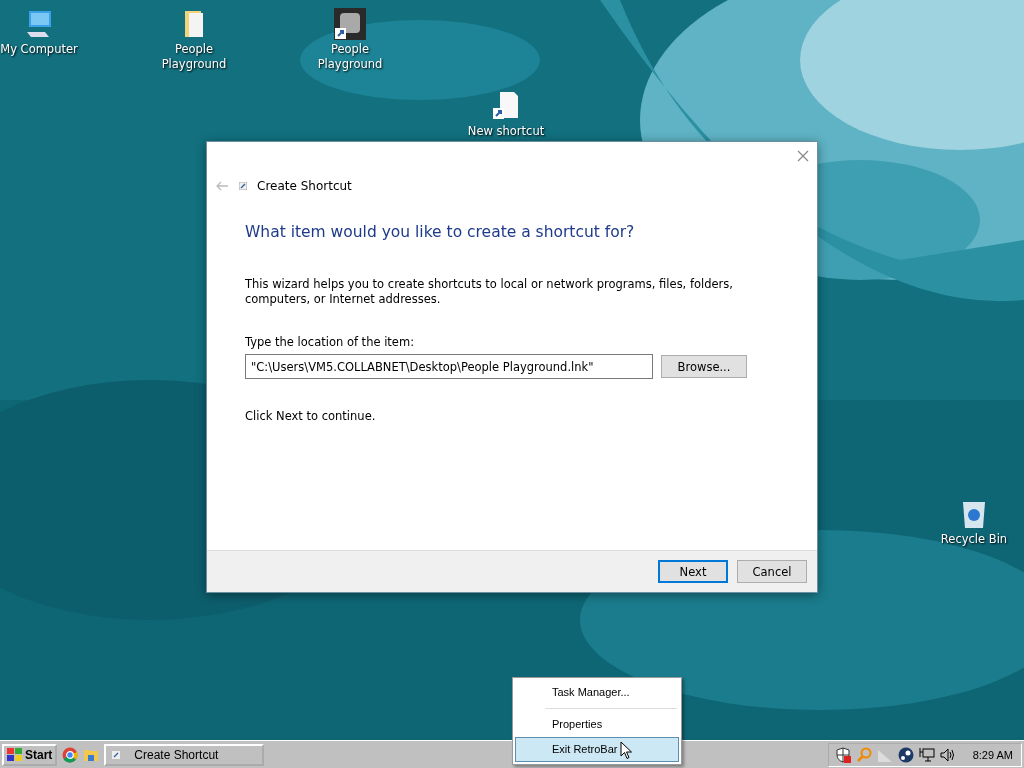 The image size is (1024, 768). Describe the element at coordinates (489, 292) in the screenshot. I see `wizard-description: This wizard helps you to create shortcuts to local or network programs, files, folders, computers, or Internet addresses.` at that location.